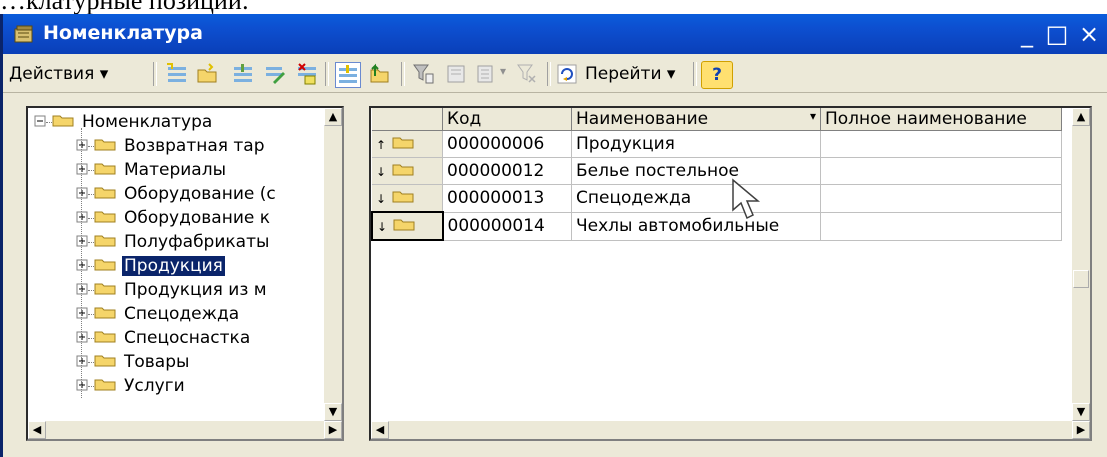 Image resolution: width=1107 pixels, height=457 pixels. What do you see at coordinates (696, 119) in the screenshot?
I see `column-header-name: Наименование ▾` at bounding box center [696, 119].